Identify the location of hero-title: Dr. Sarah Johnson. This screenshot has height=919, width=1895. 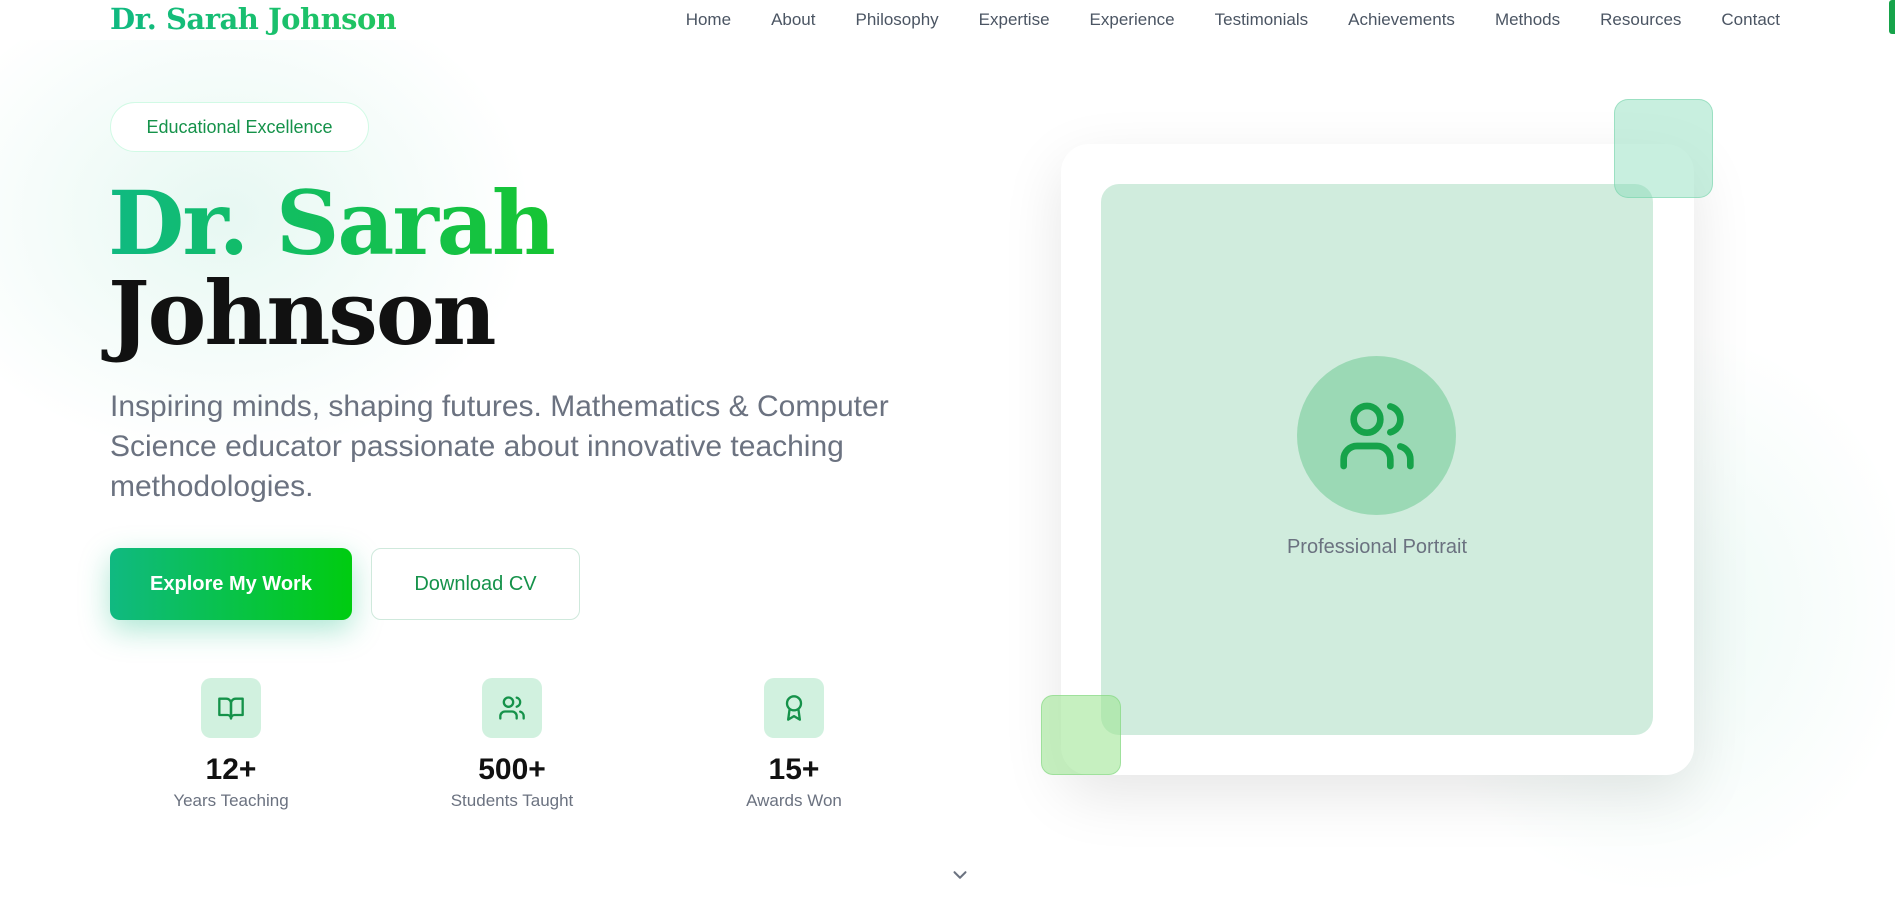
(332, 268).